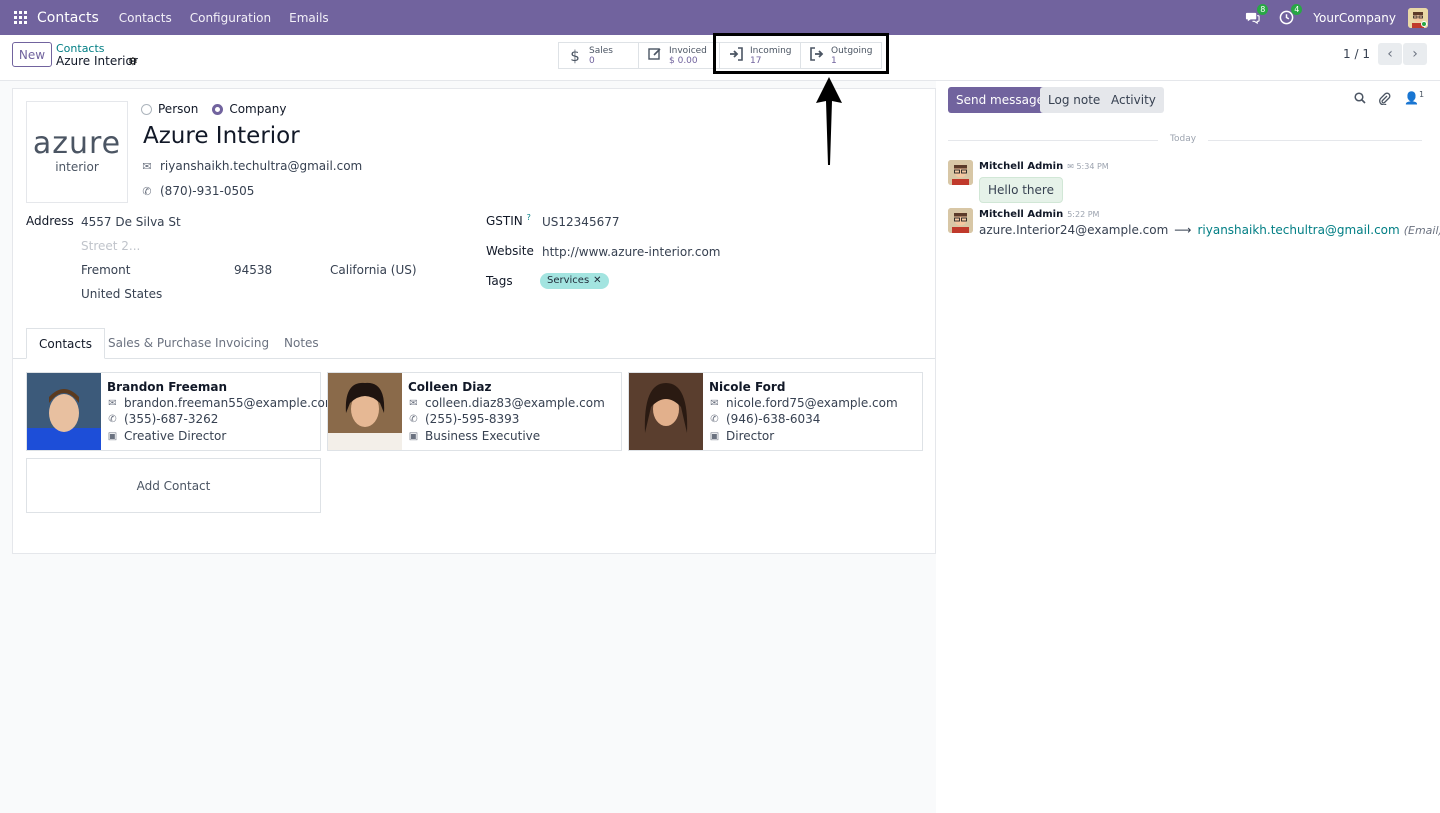 Image resolution: width=1440 pixels, height=813 pixels. I want to click on followers-button: 👤1, so click(1414, 97).